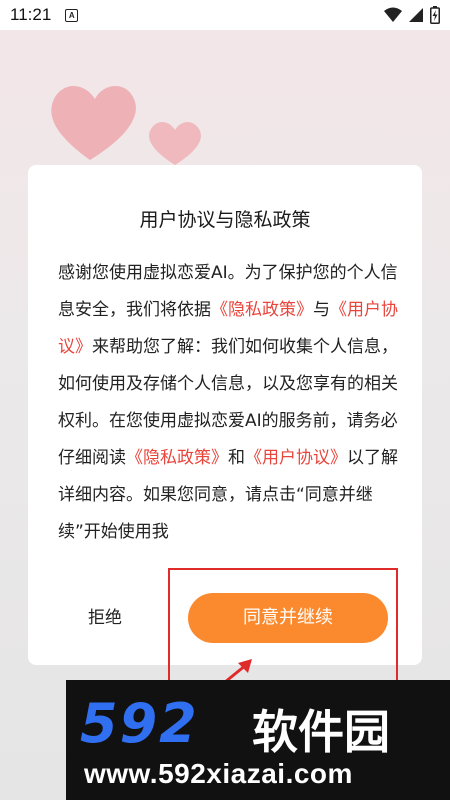  I want to click on battery-charging-icon, so click(435, 15).